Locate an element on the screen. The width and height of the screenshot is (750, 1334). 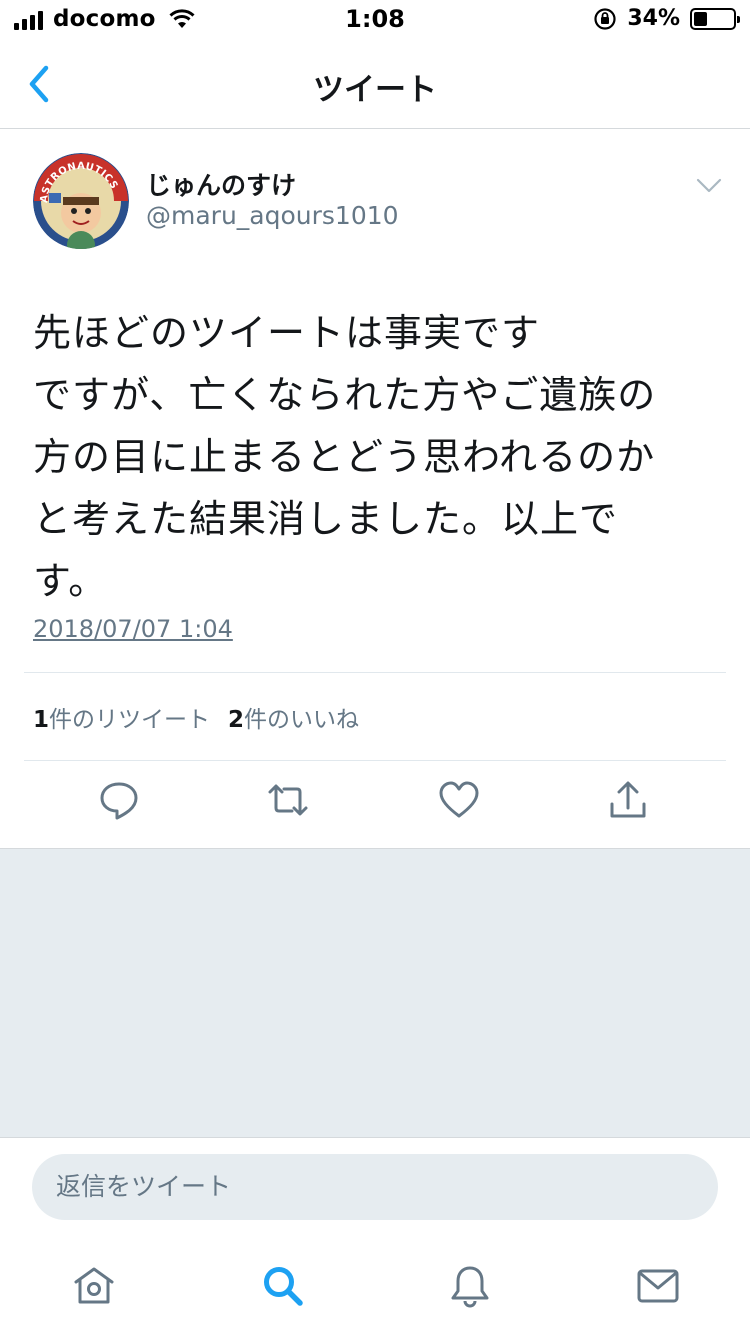
tweet-text-line: ですが、亡くなられた方やご遺族の is located at coordinates (345, 395).